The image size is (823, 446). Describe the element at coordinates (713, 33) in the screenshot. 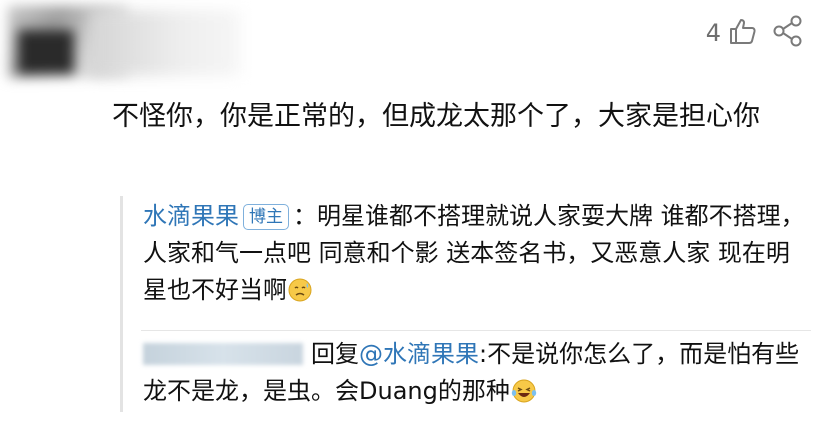

I see `like-count: 4` at that location.